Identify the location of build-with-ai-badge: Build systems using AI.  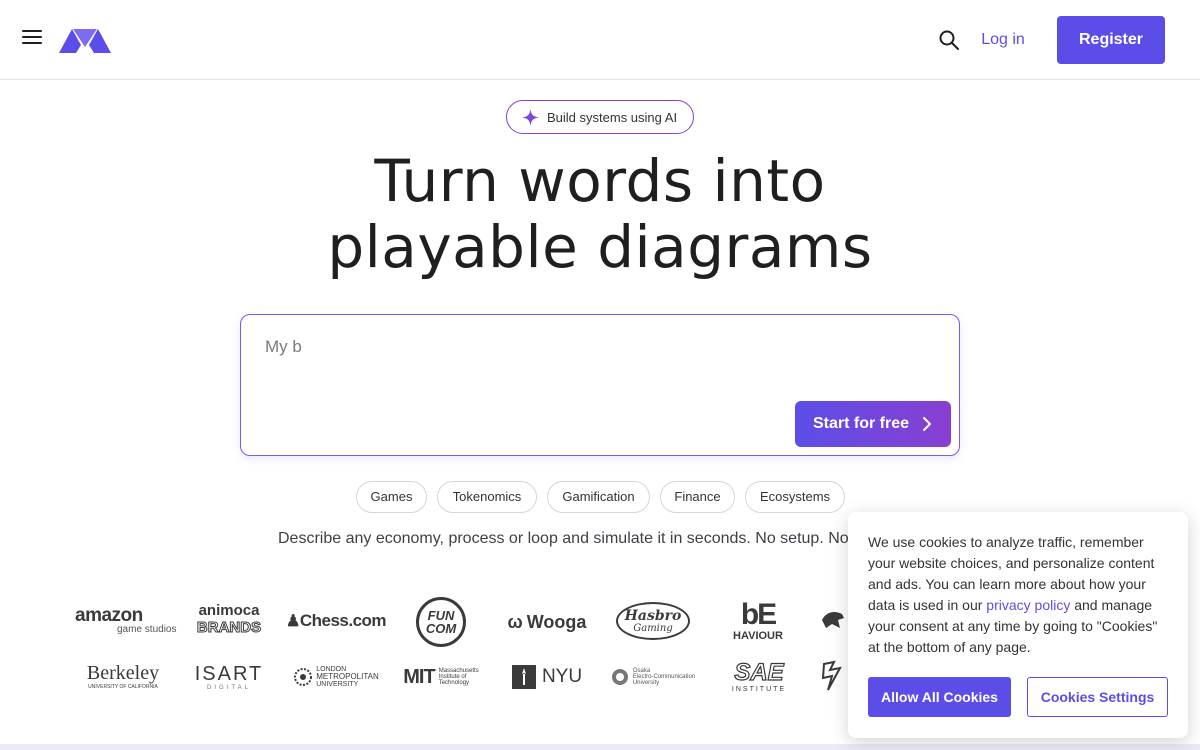
(600, 117).